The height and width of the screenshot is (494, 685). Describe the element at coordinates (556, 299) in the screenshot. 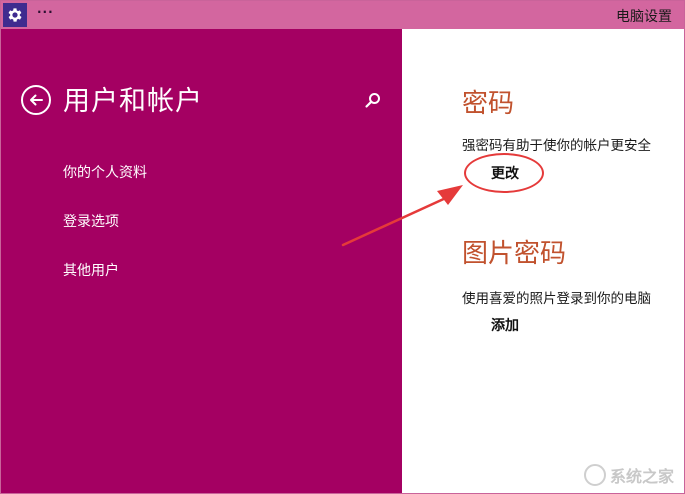

I see `picture-password-description: 使用喜爱的照片登录到你的电脑` at that location.